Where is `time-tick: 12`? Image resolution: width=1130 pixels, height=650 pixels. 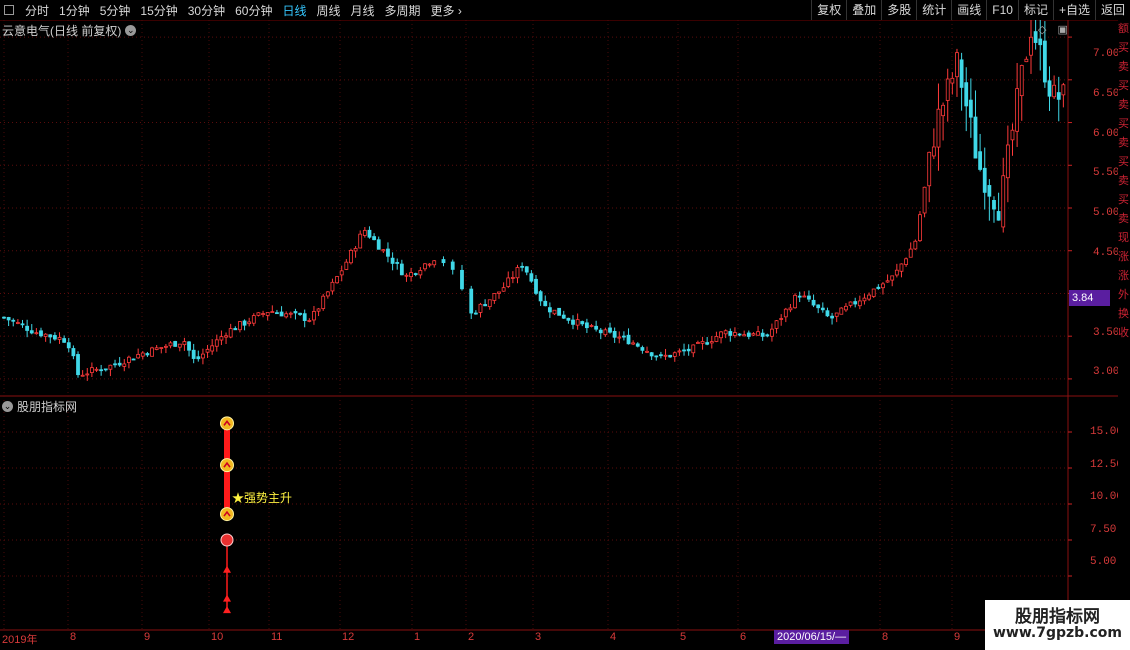 time-tick: 12 is located at coordinates (348, 637).